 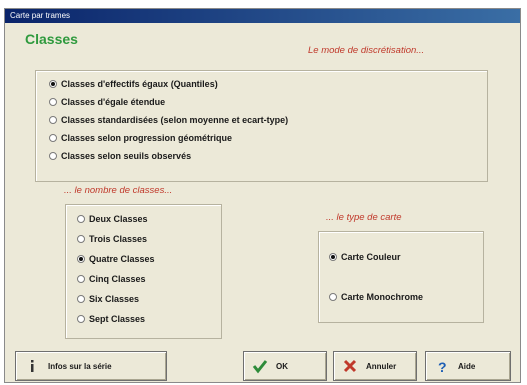 I want to click on class-count-option-label: Deux Classes, so click(x=118, y=219).